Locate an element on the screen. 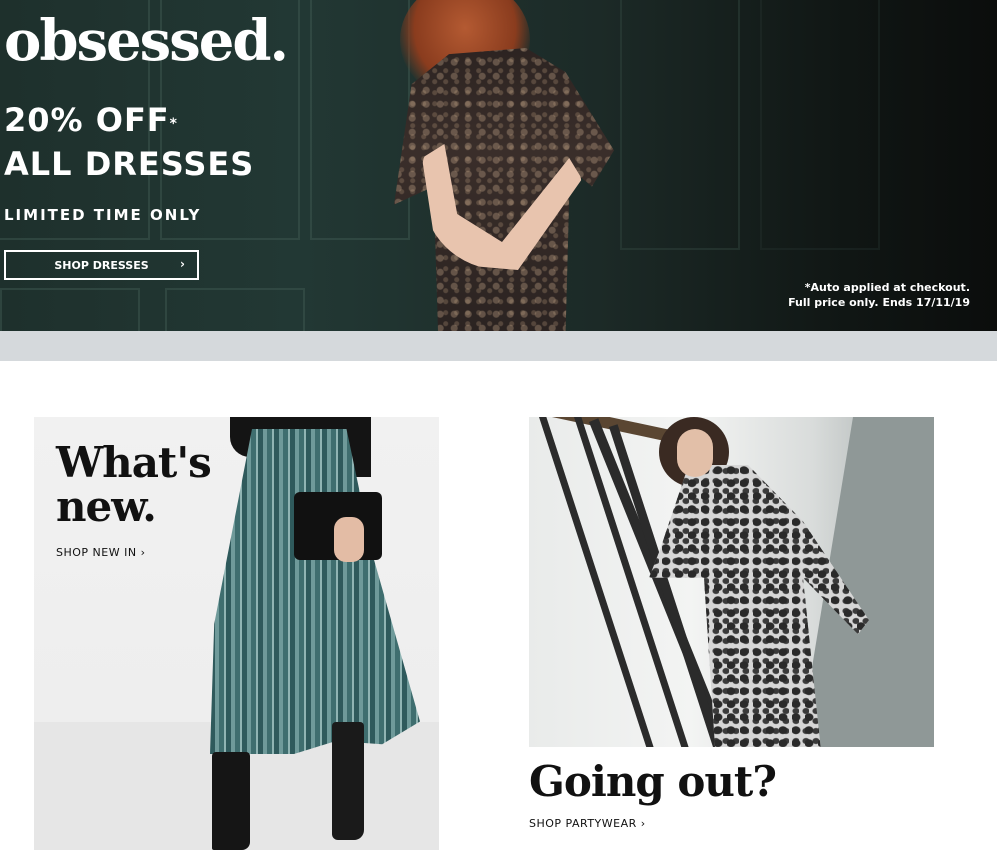  offer-subtitle: LIMITED TIME ONLY is located at coordinates (103, 215).